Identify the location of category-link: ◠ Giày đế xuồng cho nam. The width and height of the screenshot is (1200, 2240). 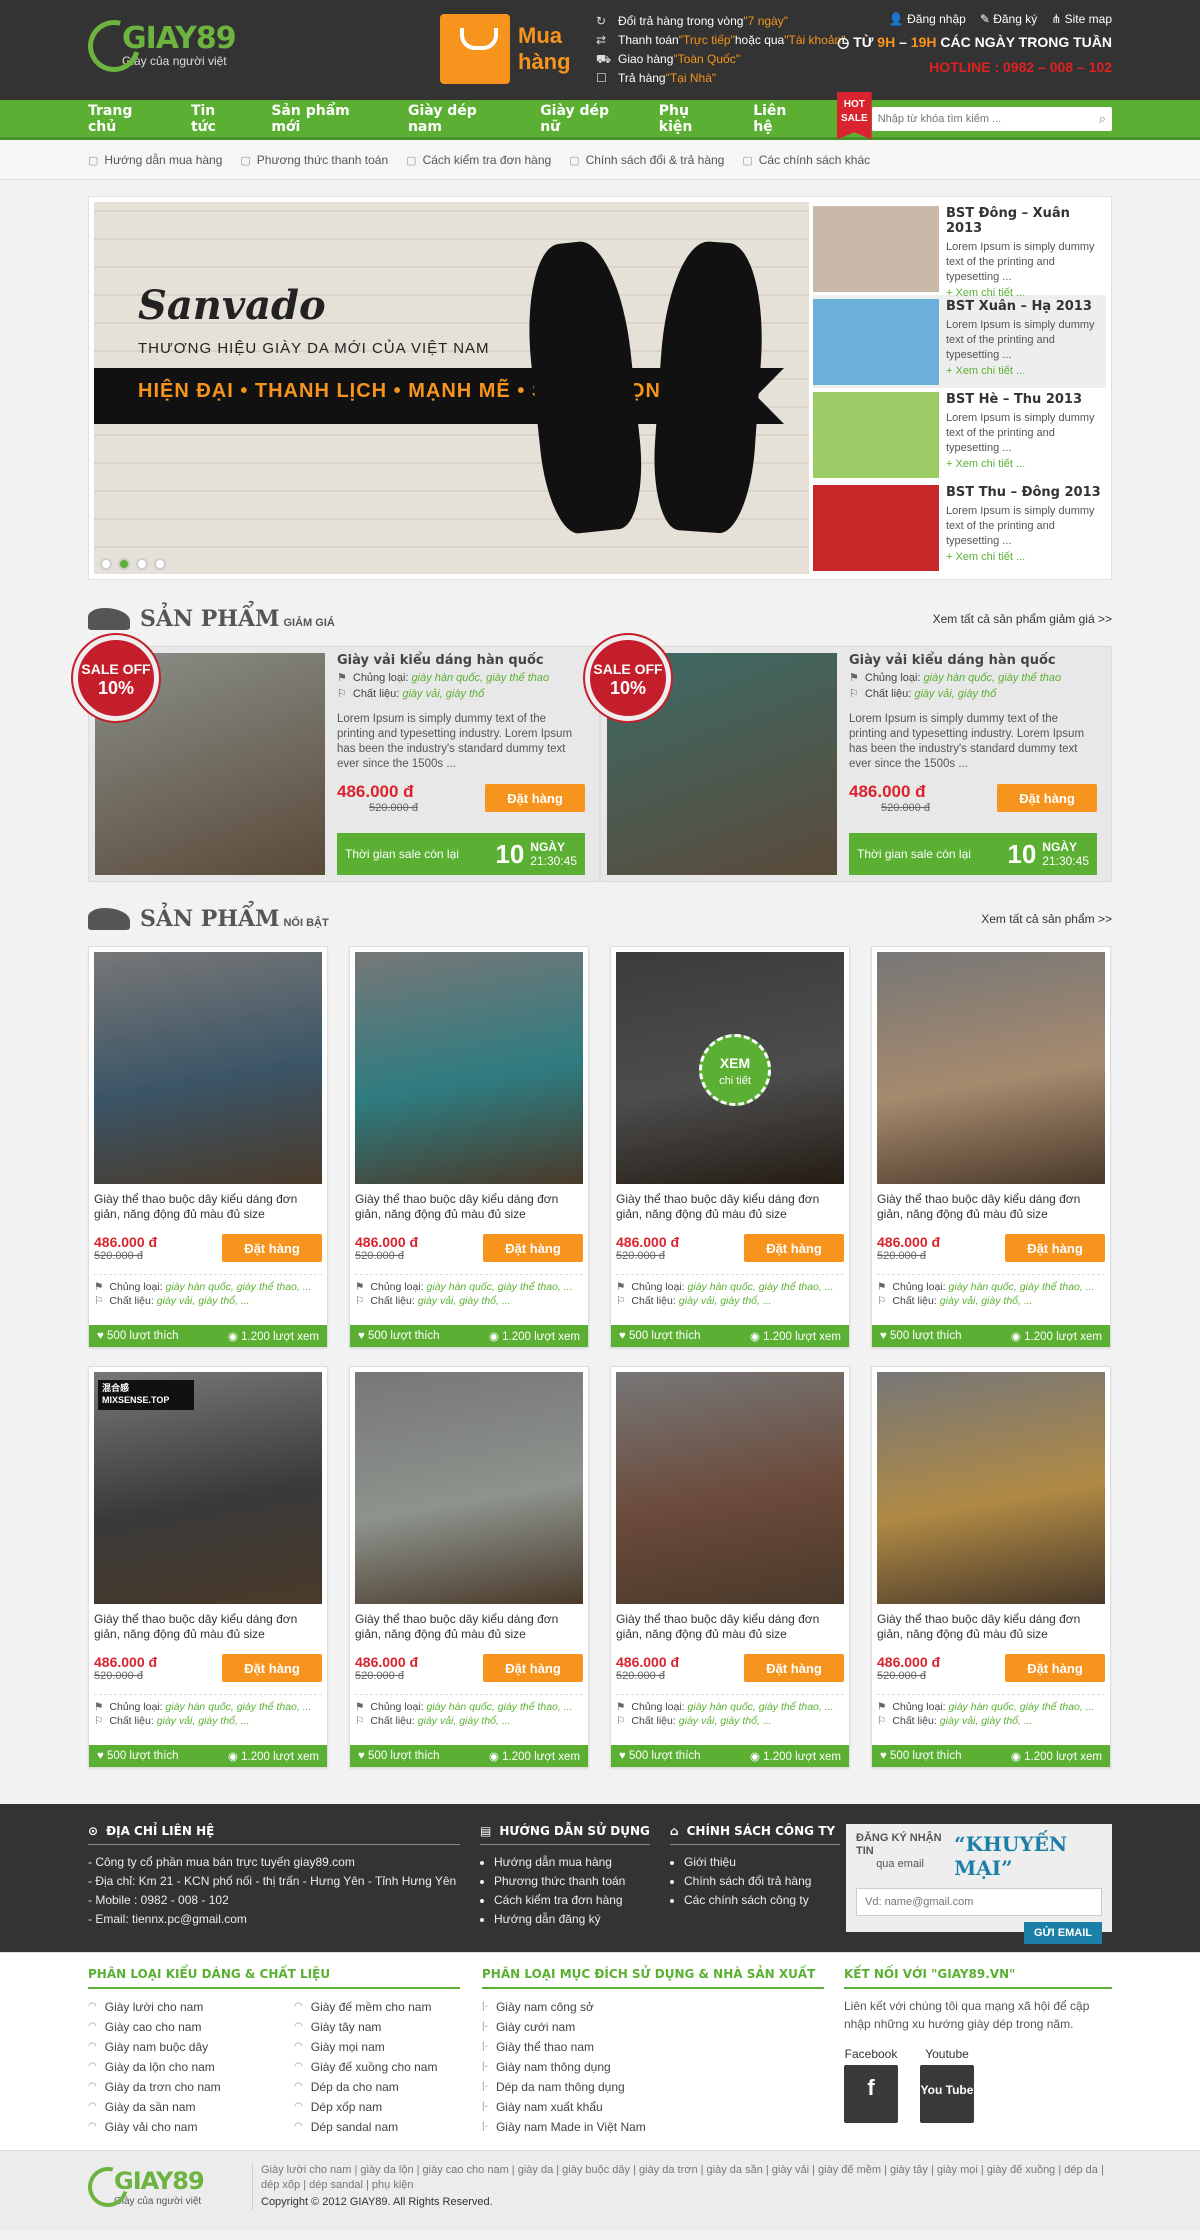
(365, 2067).